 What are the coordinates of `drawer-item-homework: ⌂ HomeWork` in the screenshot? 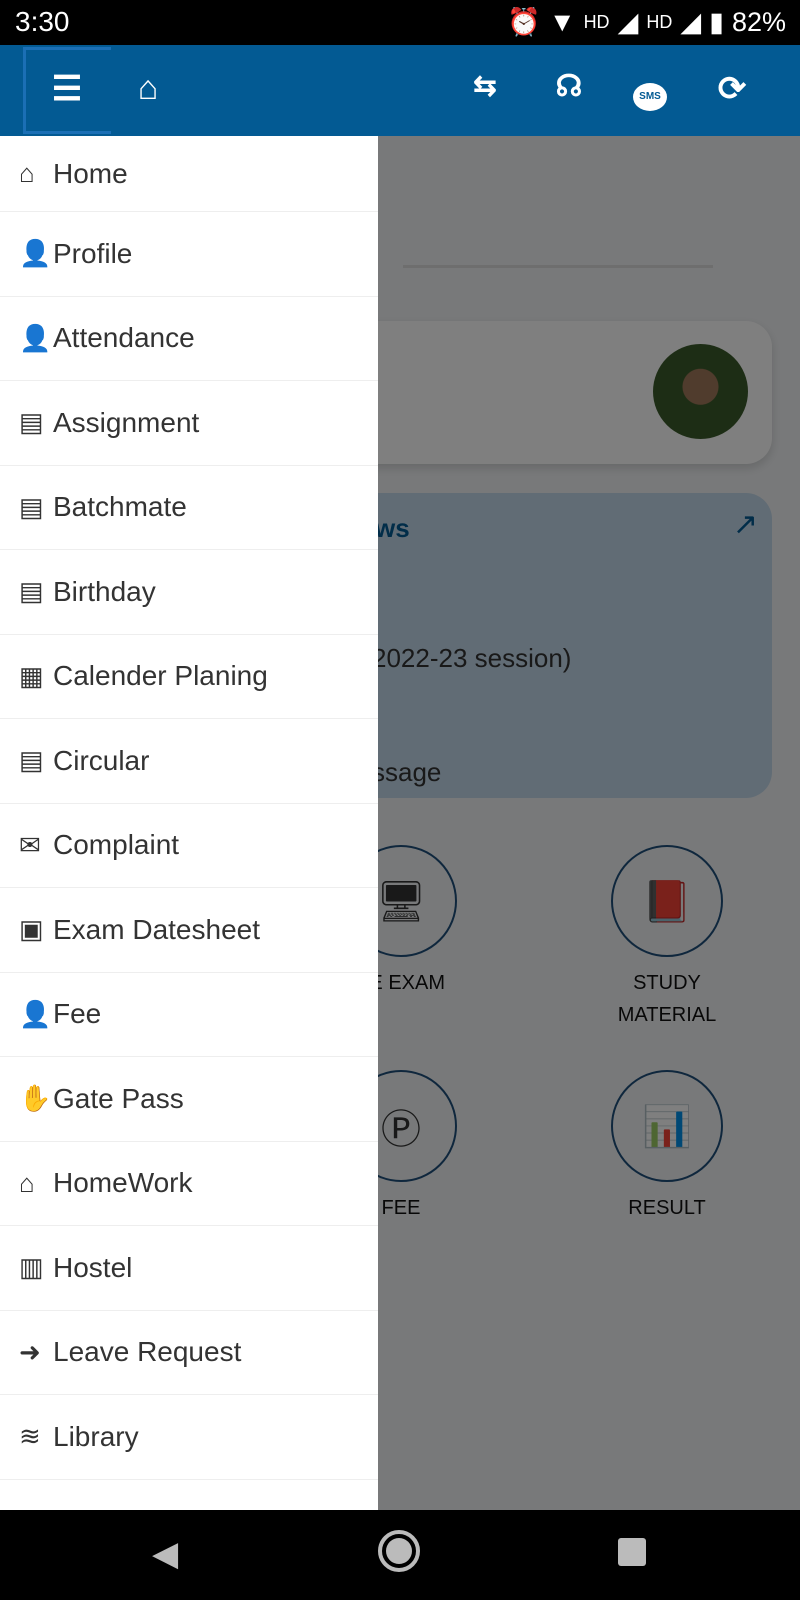 It's located at (189, 1184).